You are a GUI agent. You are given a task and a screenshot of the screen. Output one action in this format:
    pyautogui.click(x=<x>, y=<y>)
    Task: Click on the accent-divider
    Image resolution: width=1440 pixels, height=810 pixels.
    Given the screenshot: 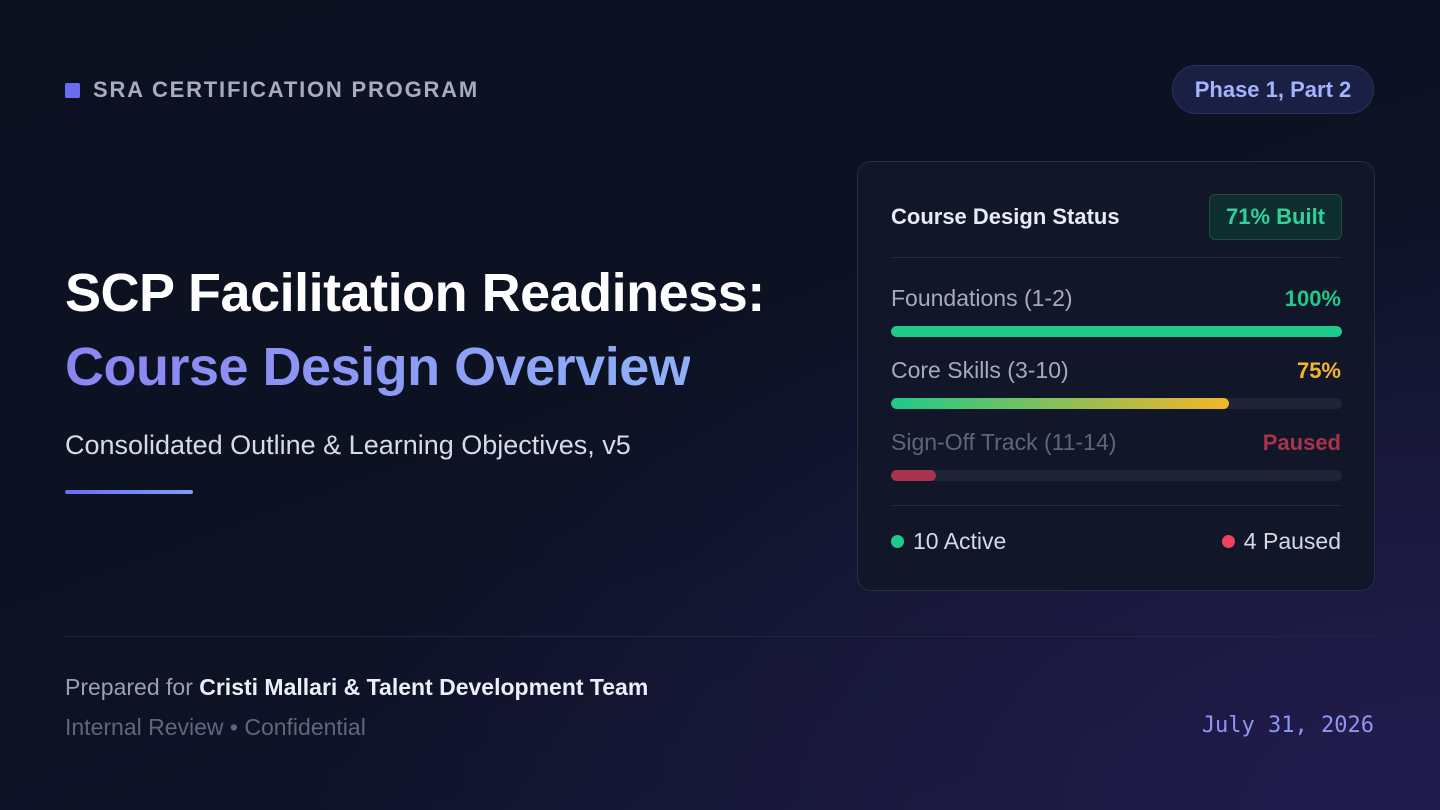 What is the action you would take?
    pyautogui.click(x=129, y=492)
    